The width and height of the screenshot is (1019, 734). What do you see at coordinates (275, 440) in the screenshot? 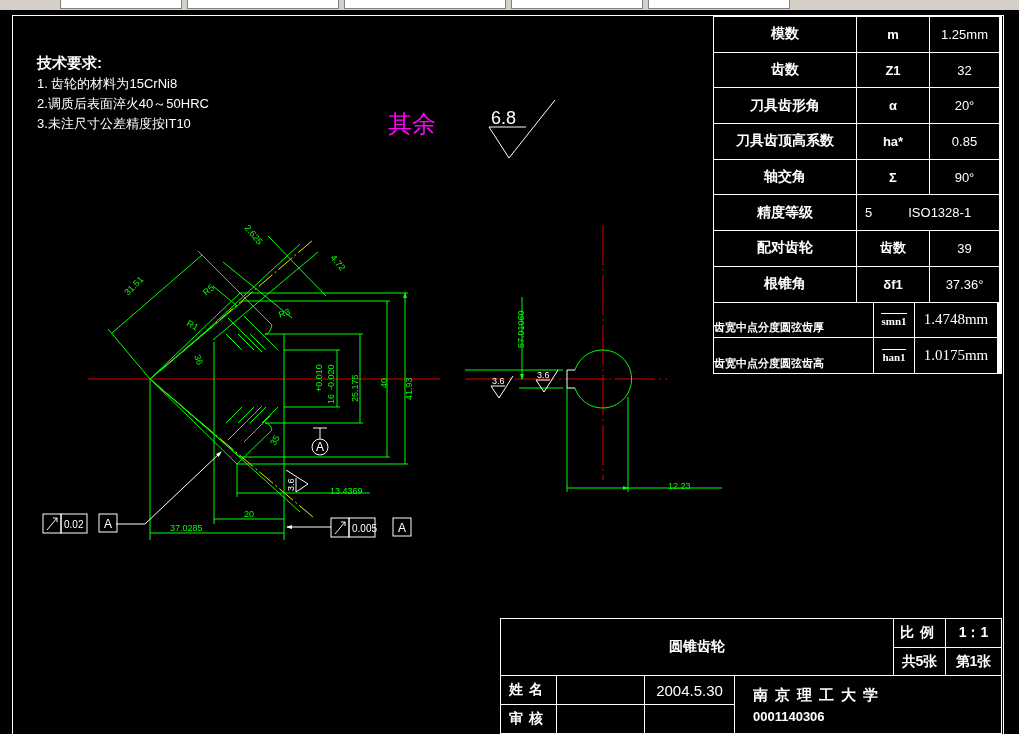
I see `dimension-label: 35` at bounding box center [275, 440].